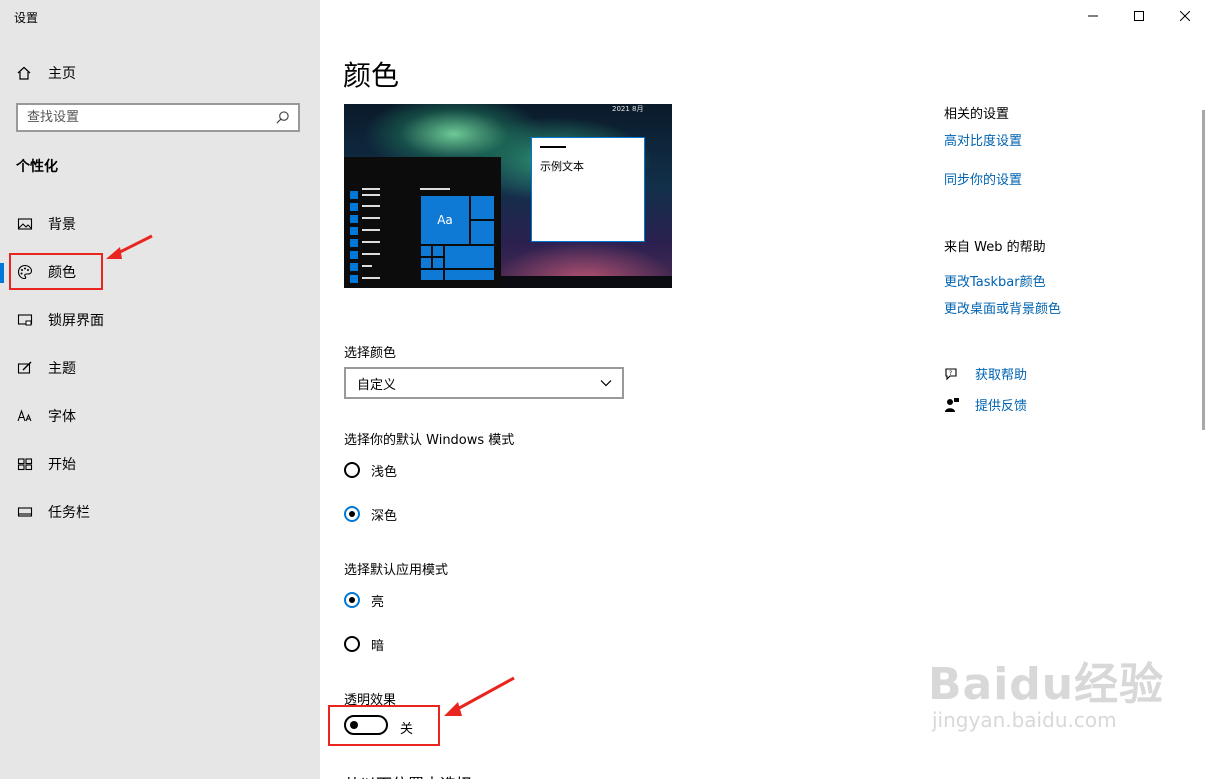 The height and width of the screenshot is (779, 1208). What do you see at coordinates (429, 440) in the screenshot?
I see `windows-mode-label: 选择你的默认 Windows 模式` at bounding box center [429, 440].